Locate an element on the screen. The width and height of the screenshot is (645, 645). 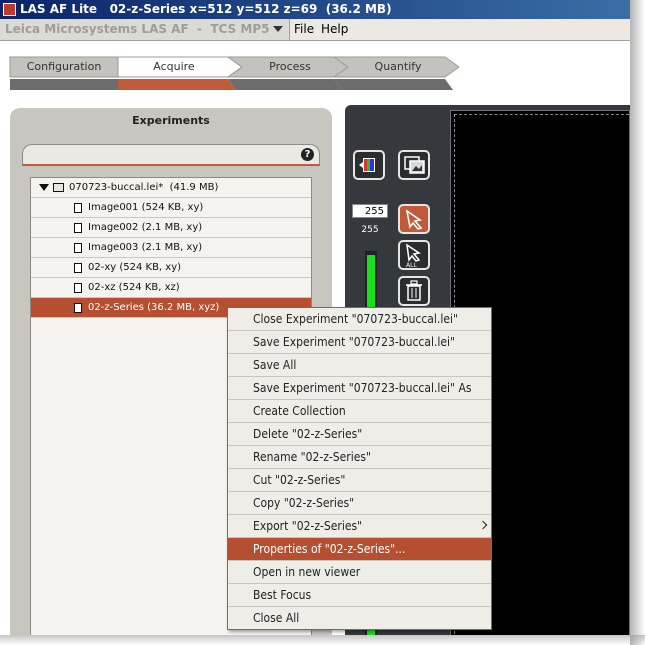
tab-strip-process is located at coordinates (285, 84).